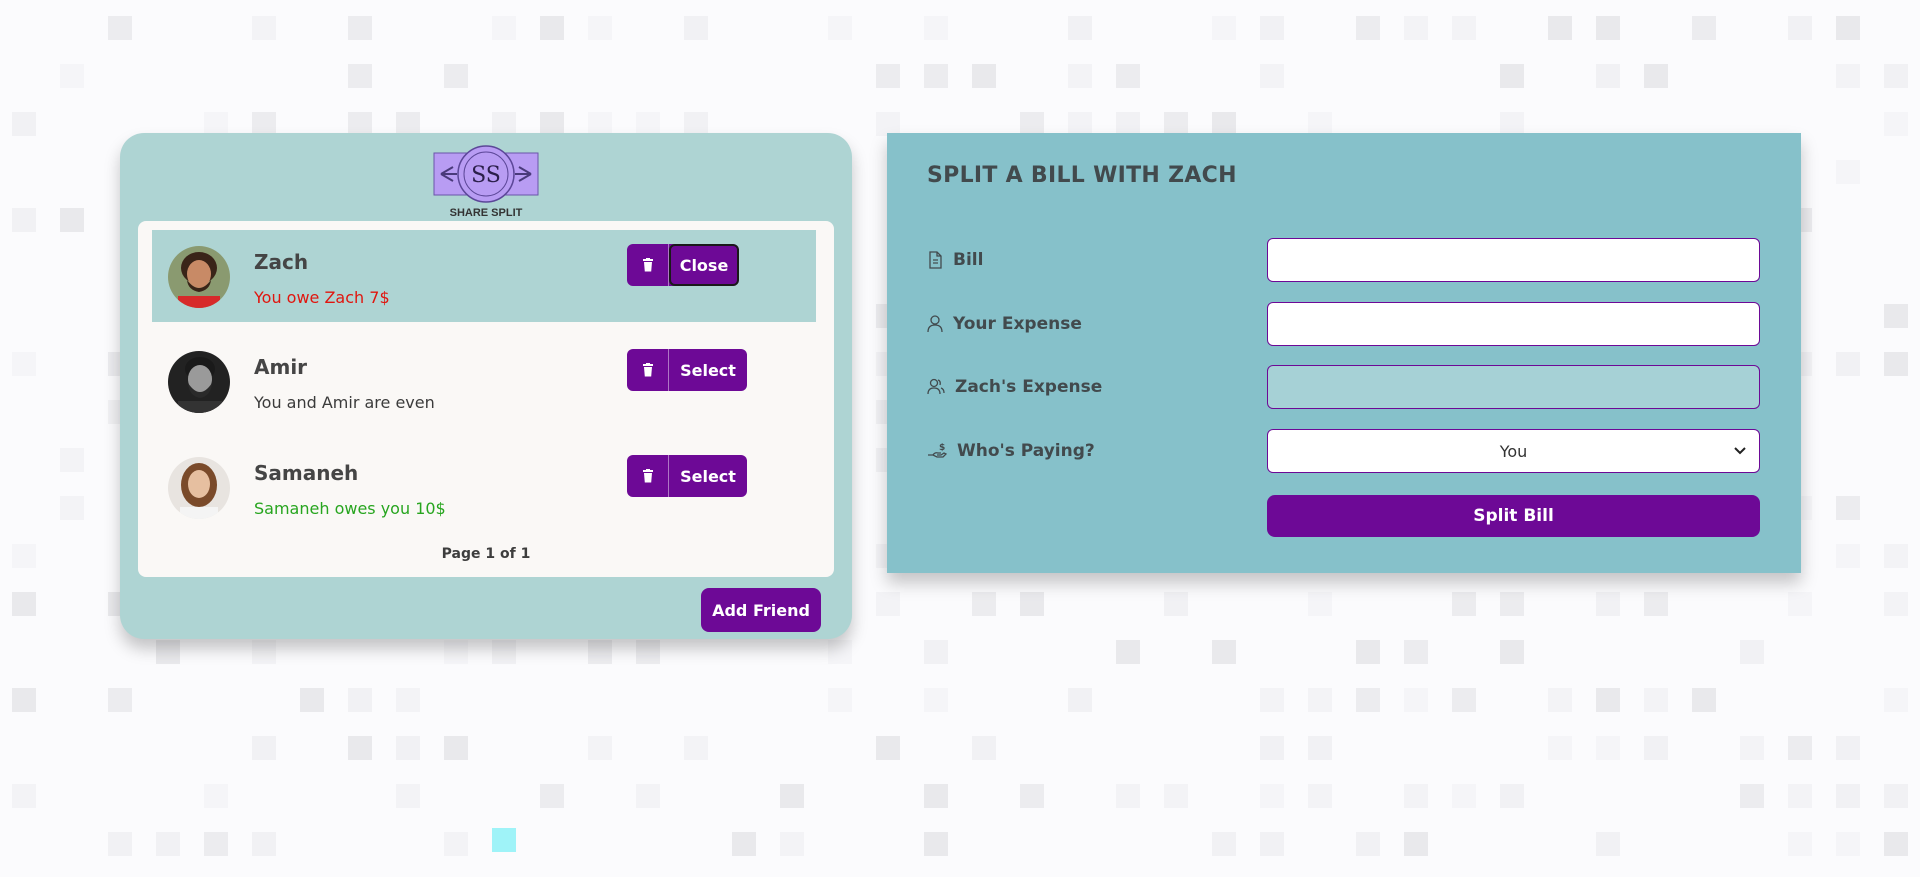  I want to click on friend-name: Amir, so click(281, 367).